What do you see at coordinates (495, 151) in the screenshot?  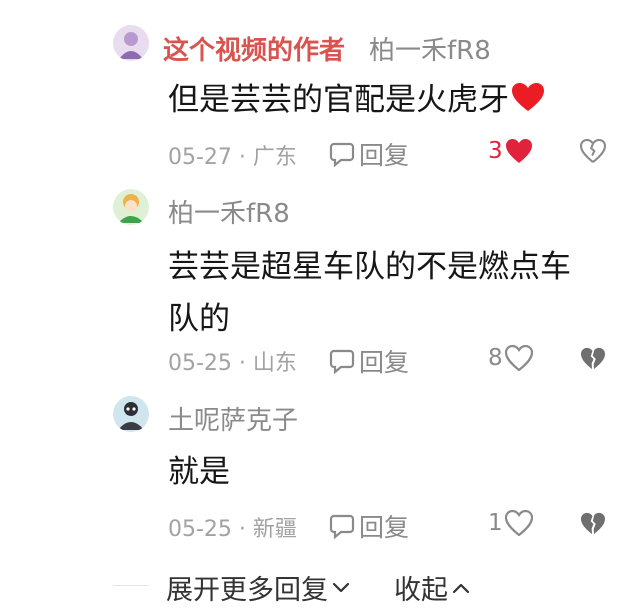 I see `like-count: 3` at bounding box center [495, 151].